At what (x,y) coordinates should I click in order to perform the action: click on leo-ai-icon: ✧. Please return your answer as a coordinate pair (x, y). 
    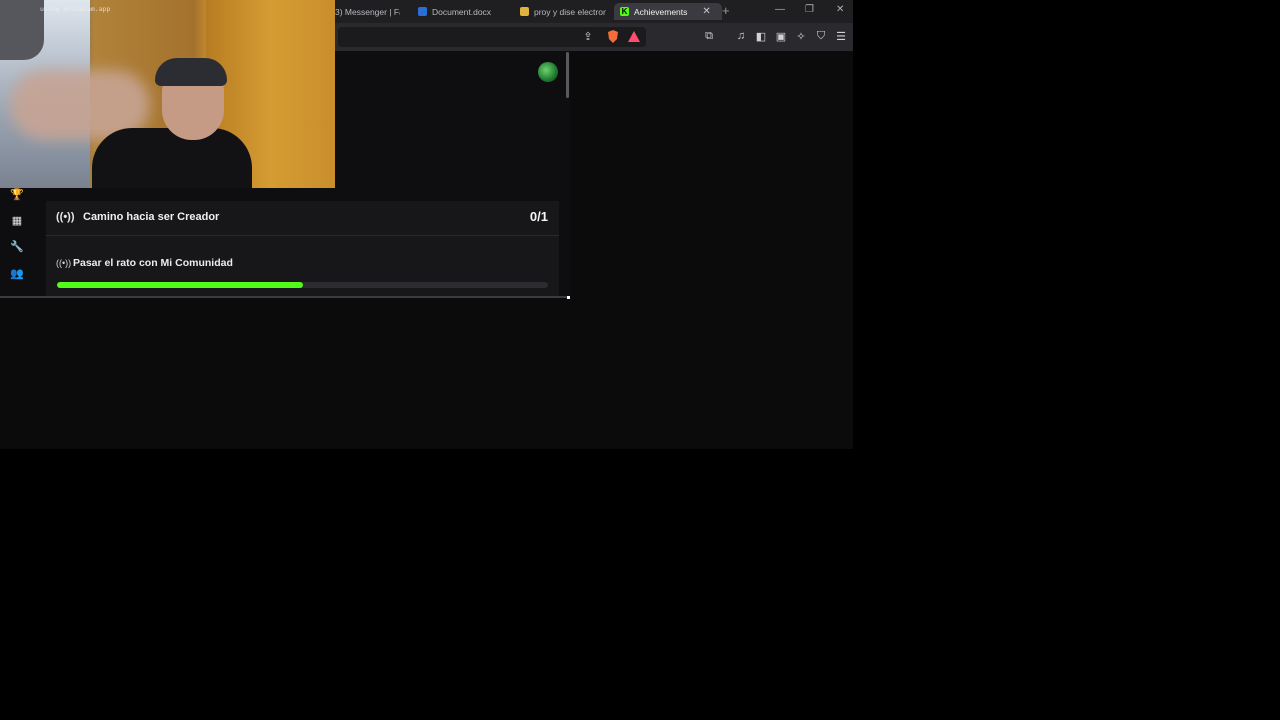
    Looking at the image, I should click on (801, 36).